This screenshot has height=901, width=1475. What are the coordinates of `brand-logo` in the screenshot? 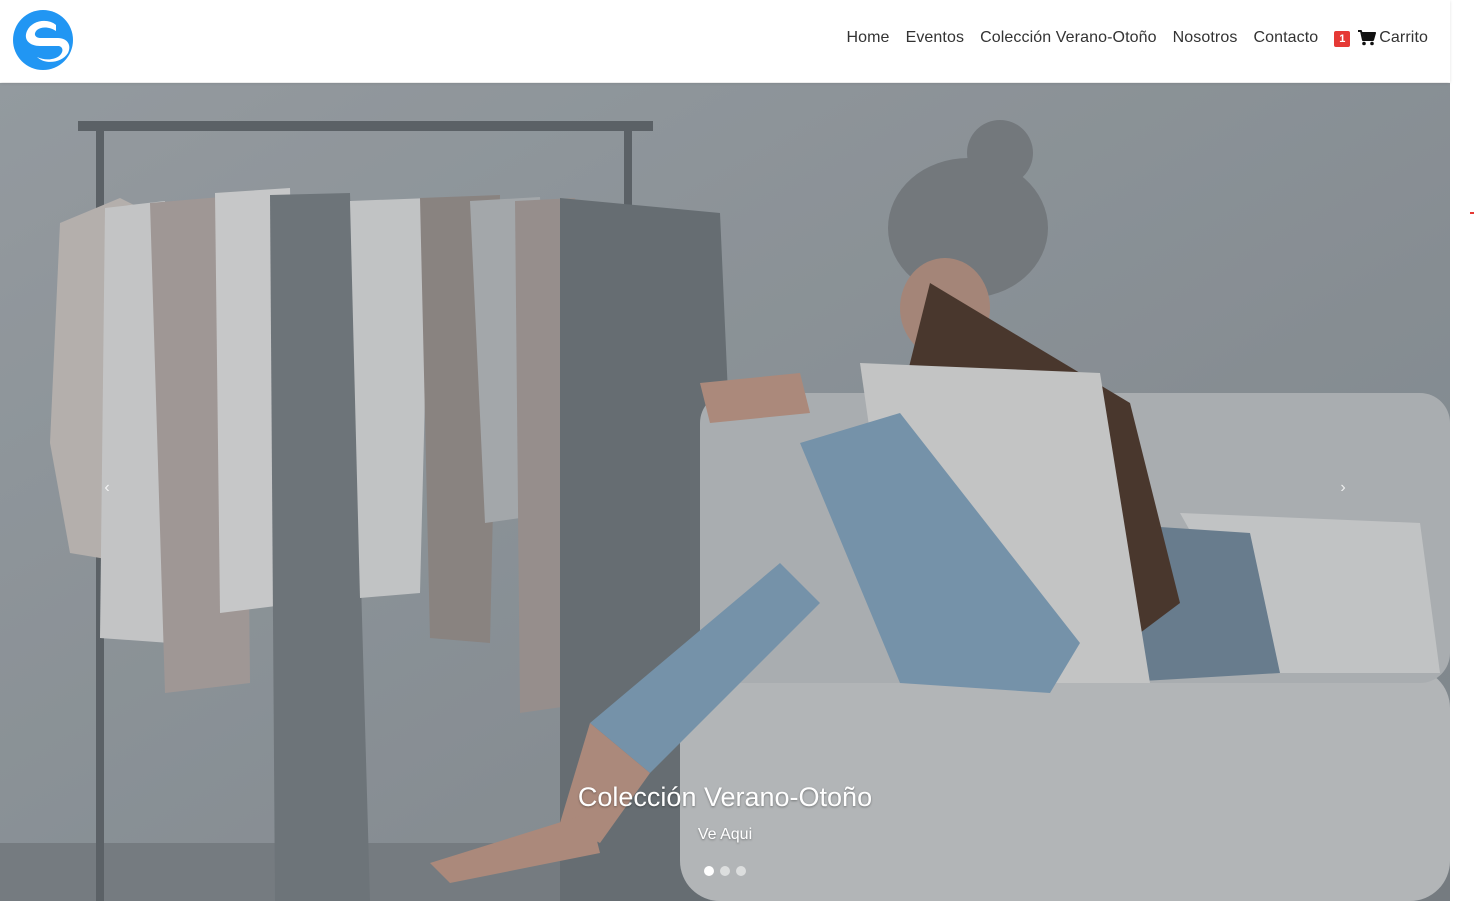 It's located at (43, 40).